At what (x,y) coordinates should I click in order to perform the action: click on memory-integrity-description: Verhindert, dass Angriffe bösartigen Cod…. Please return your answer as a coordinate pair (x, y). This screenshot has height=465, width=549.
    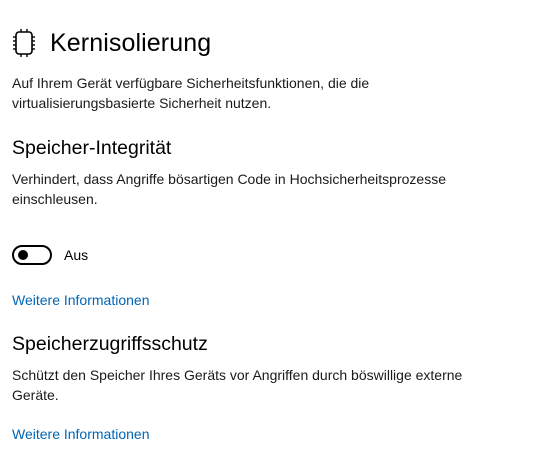
    Looking at the image, I should click on (229, 189).